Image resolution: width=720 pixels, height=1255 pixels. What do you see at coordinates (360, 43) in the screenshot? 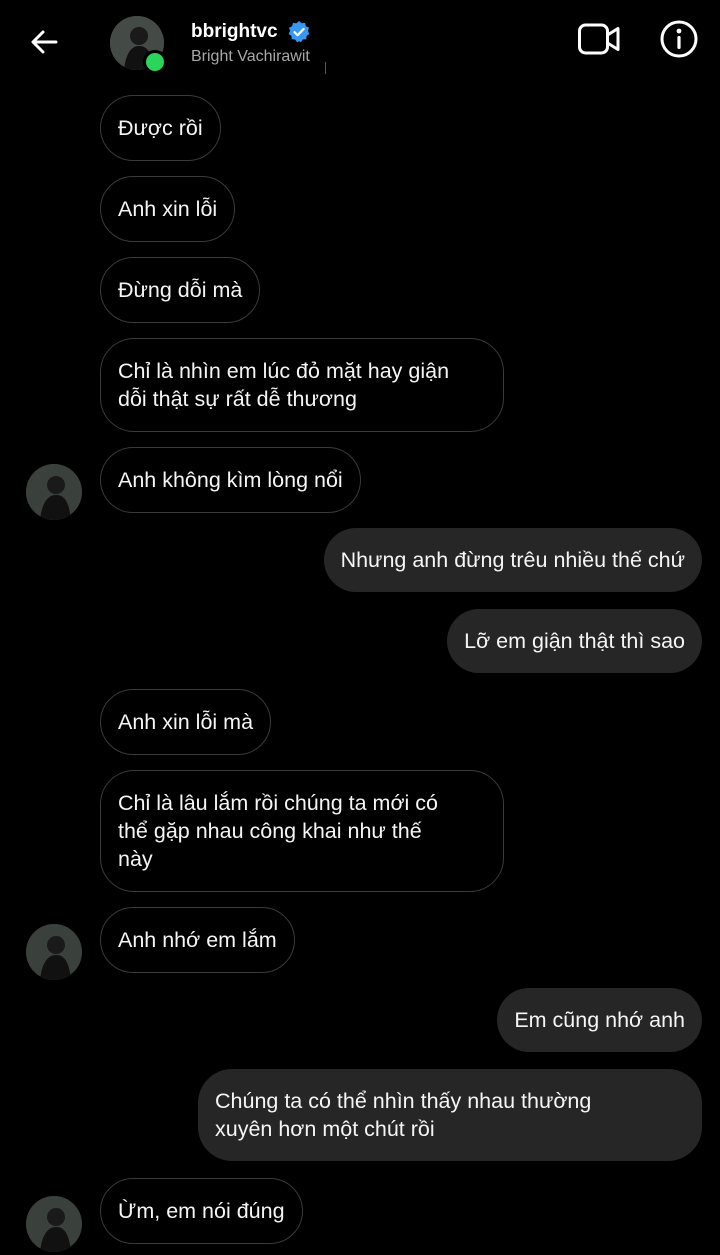
I see `chat-header: bbrightvc Bright Vachirawit` at bounding box center [360, 43].